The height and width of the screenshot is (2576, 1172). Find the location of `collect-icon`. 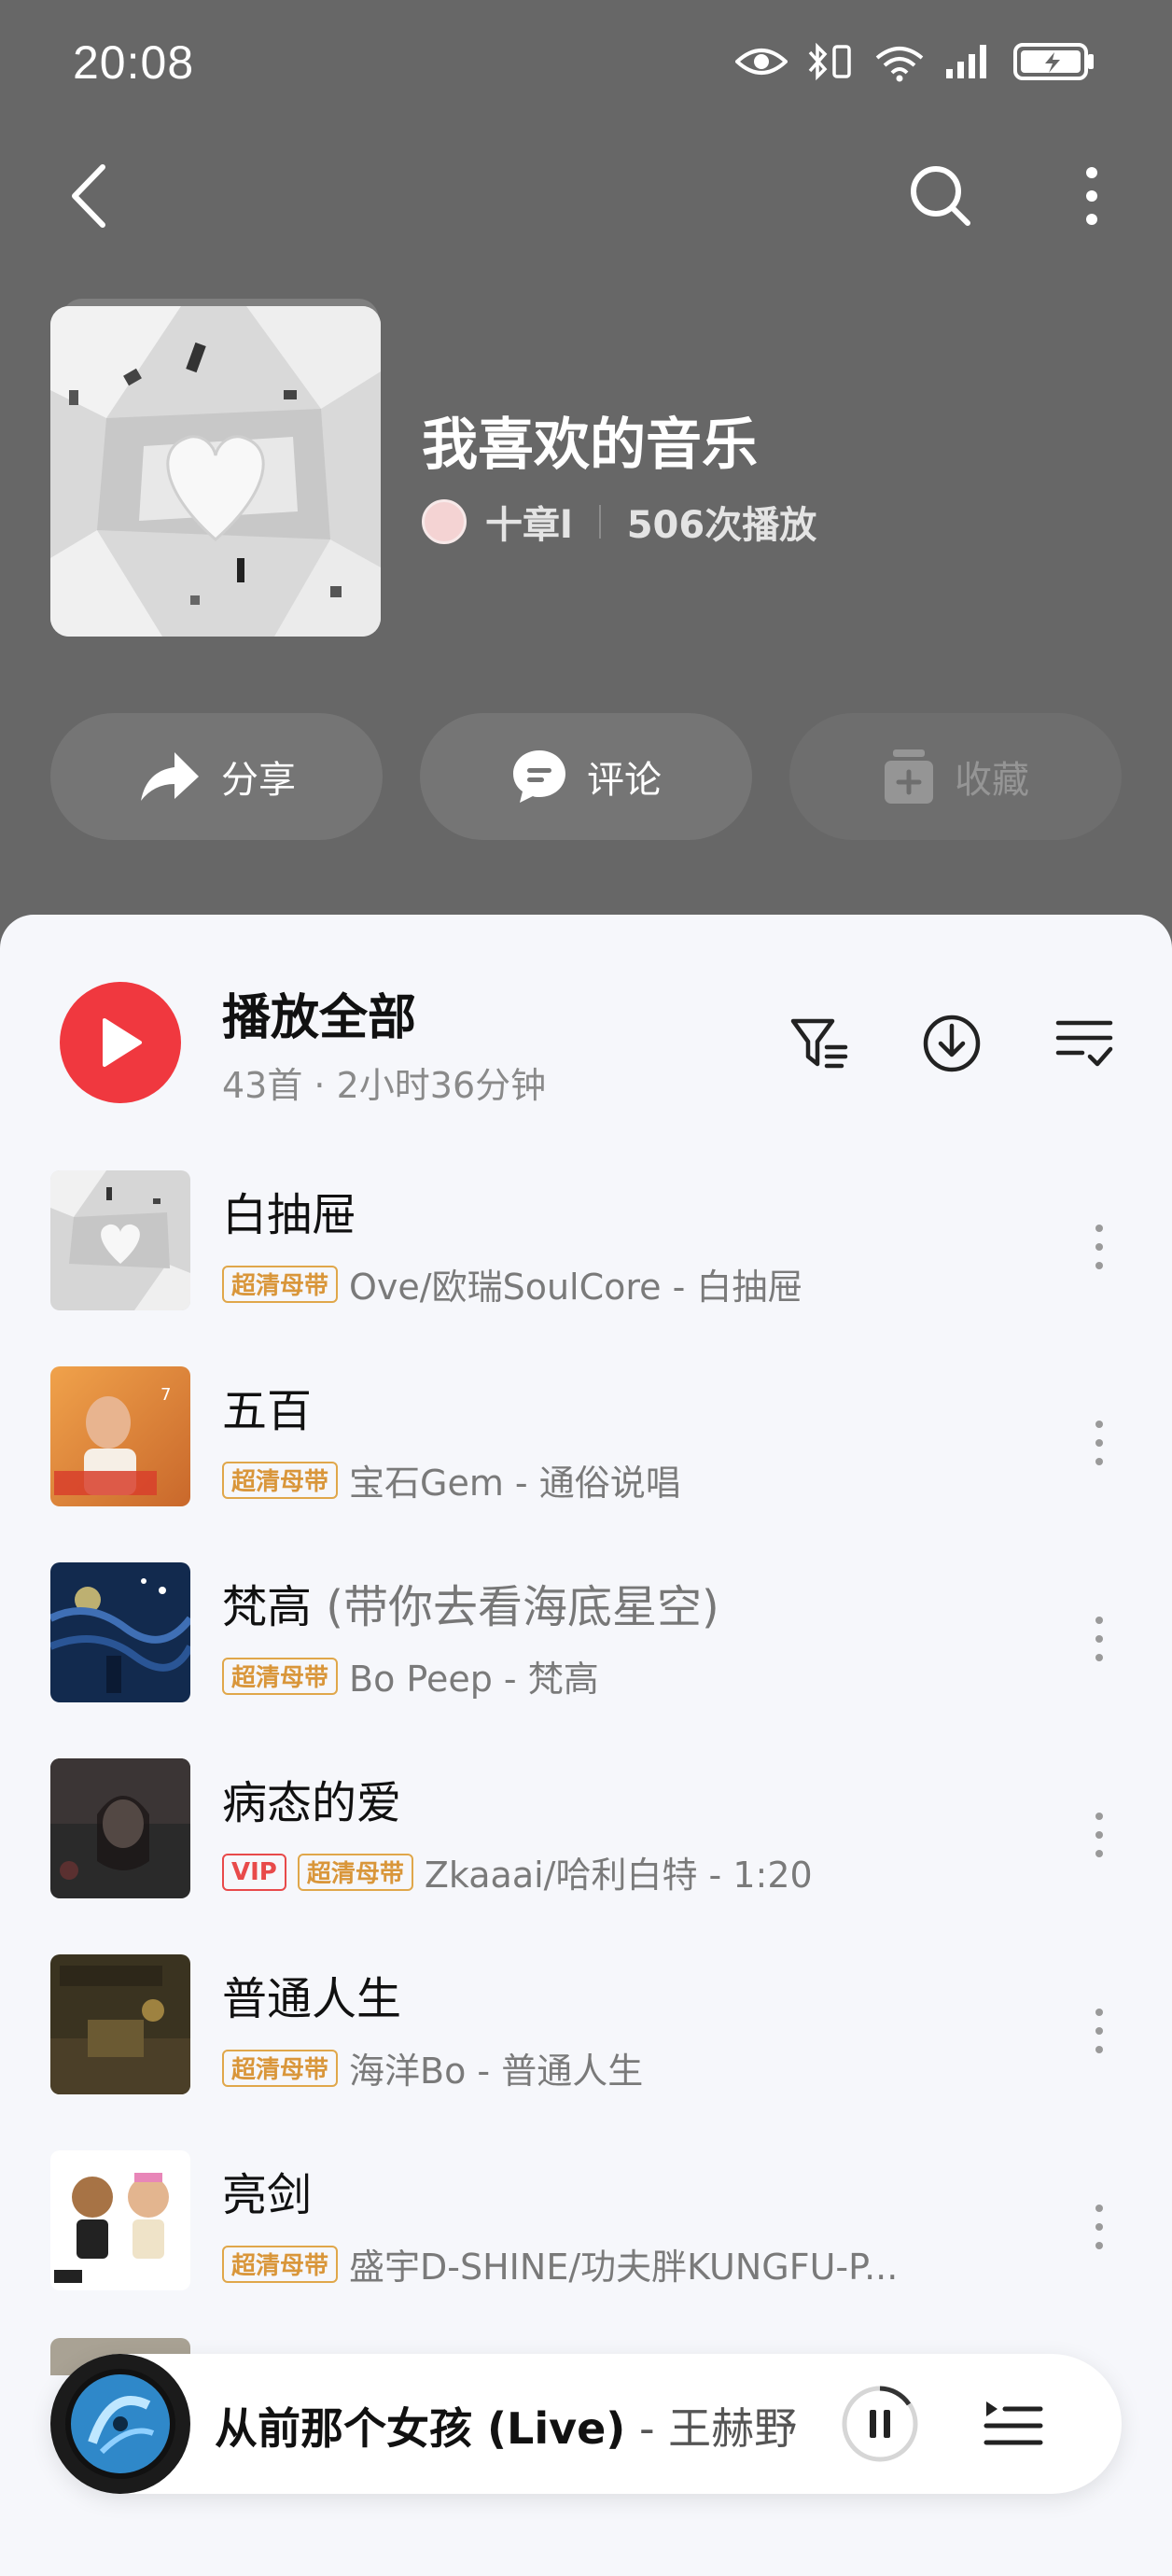

collect-icon is located at coordinates (909, 776).